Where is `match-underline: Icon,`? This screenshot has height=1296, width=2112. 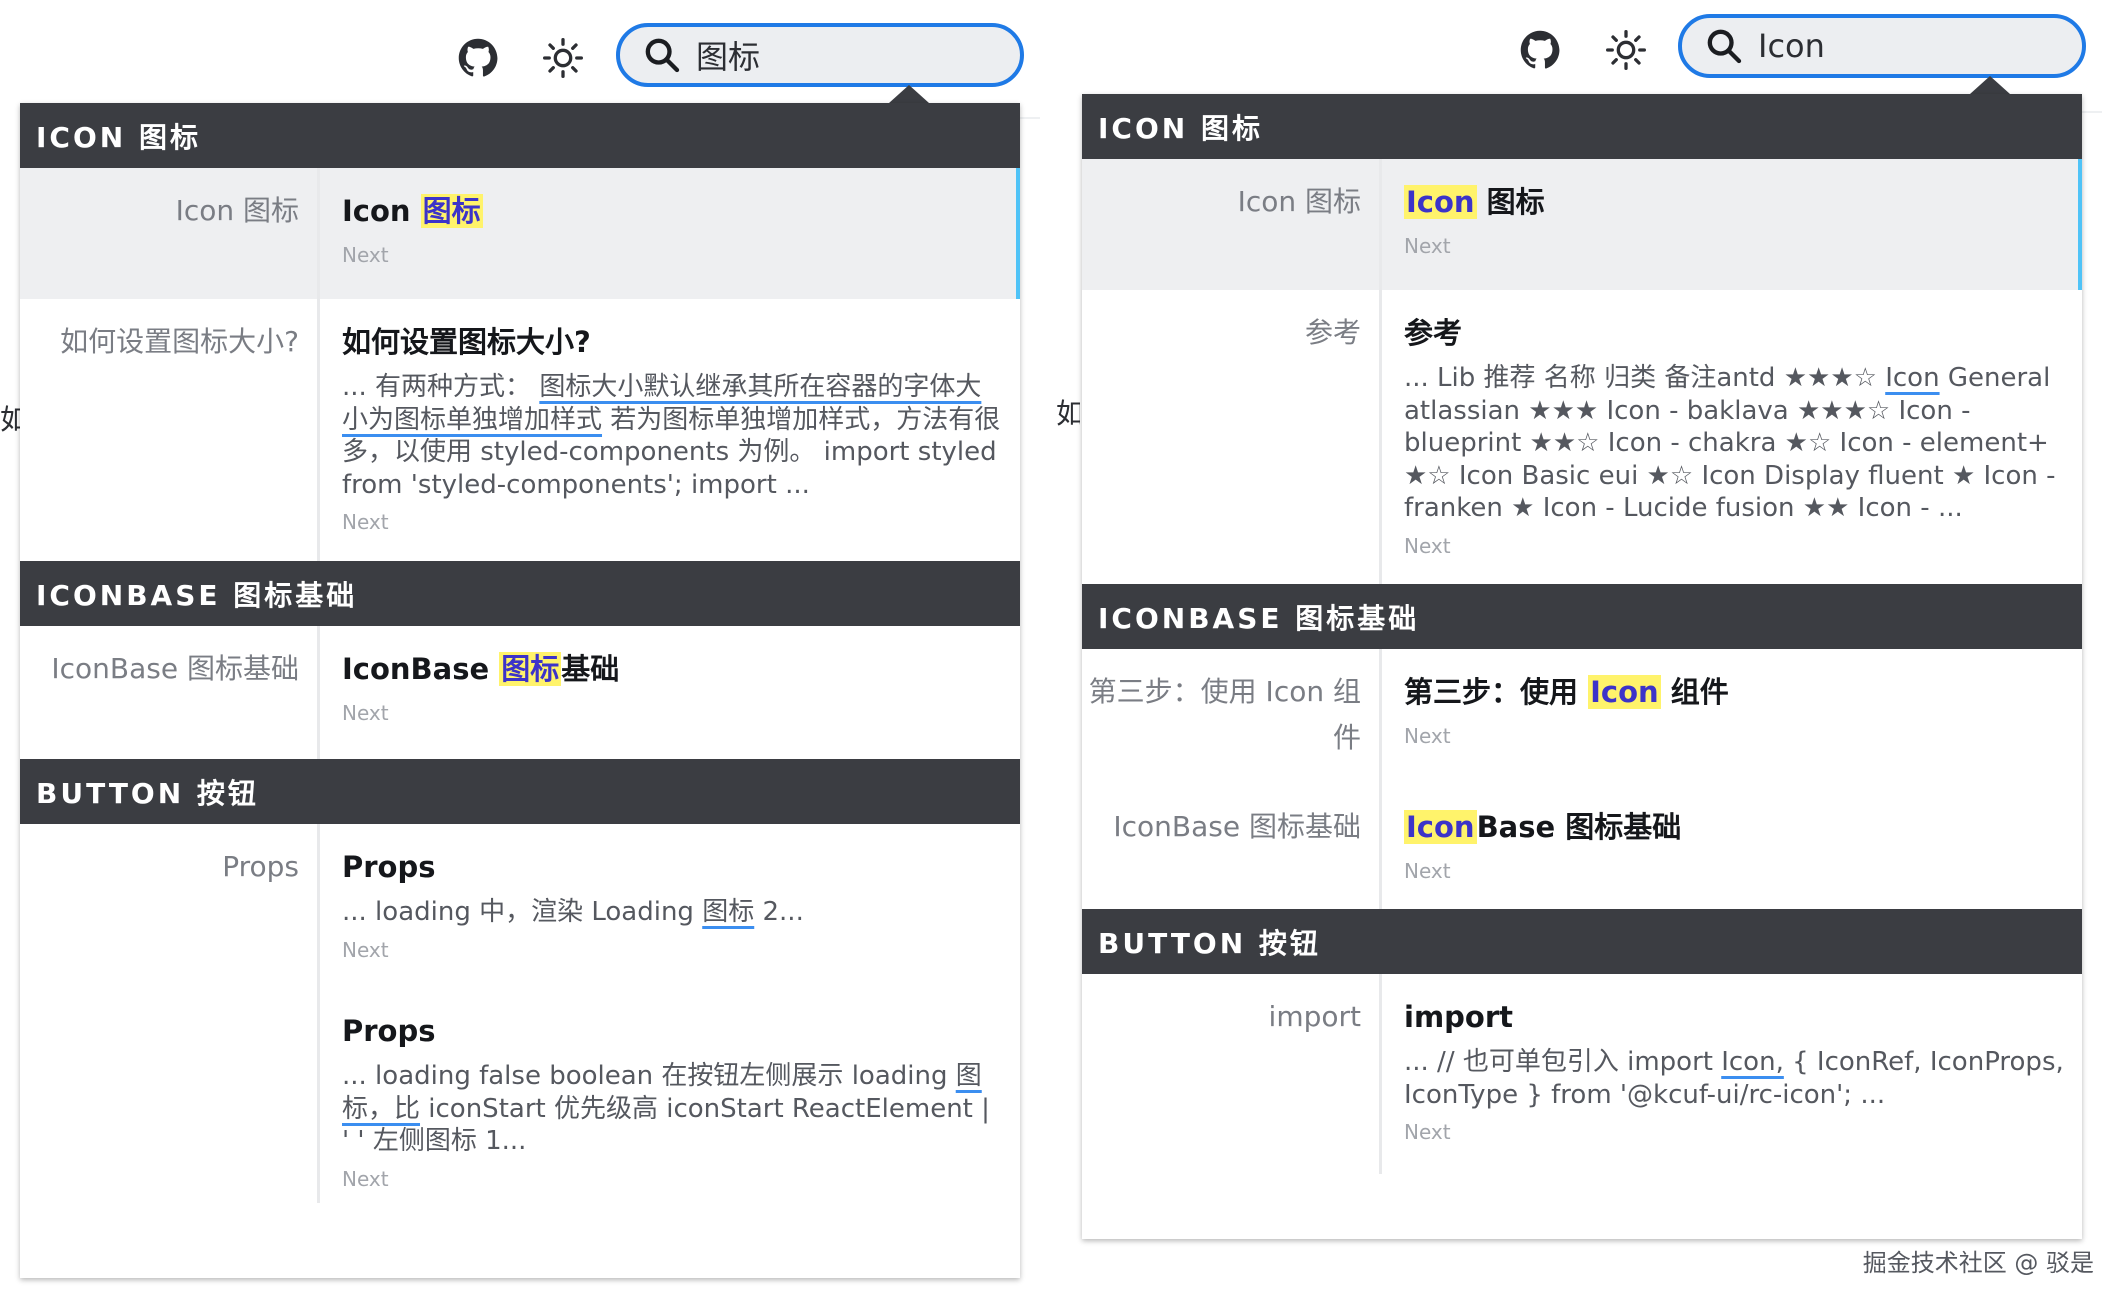
match-underline: Icon, is located at coordinates (1752, 1062).